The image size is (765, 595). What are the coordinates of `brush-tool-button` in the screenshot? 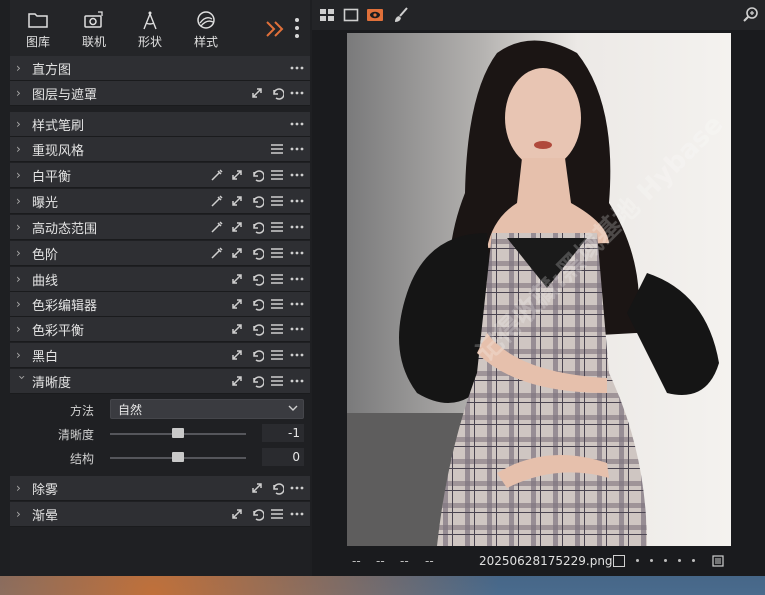 It's located at (401, 15).